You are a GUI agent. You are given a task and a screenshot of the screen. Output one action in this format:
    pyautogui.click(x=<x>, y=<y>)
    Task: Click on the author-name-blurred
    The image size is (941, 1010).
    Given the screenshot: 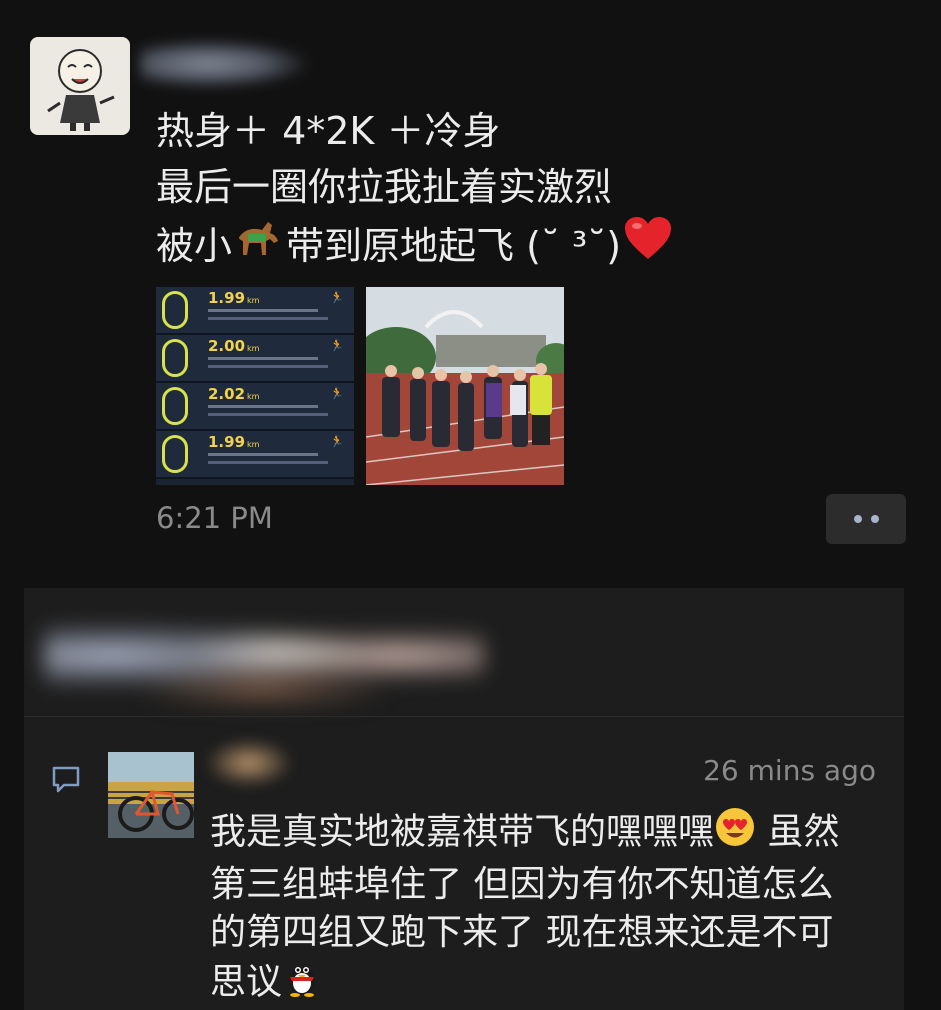 What is the action you would take?
    pyautogui.click(x=225, y=64)
    